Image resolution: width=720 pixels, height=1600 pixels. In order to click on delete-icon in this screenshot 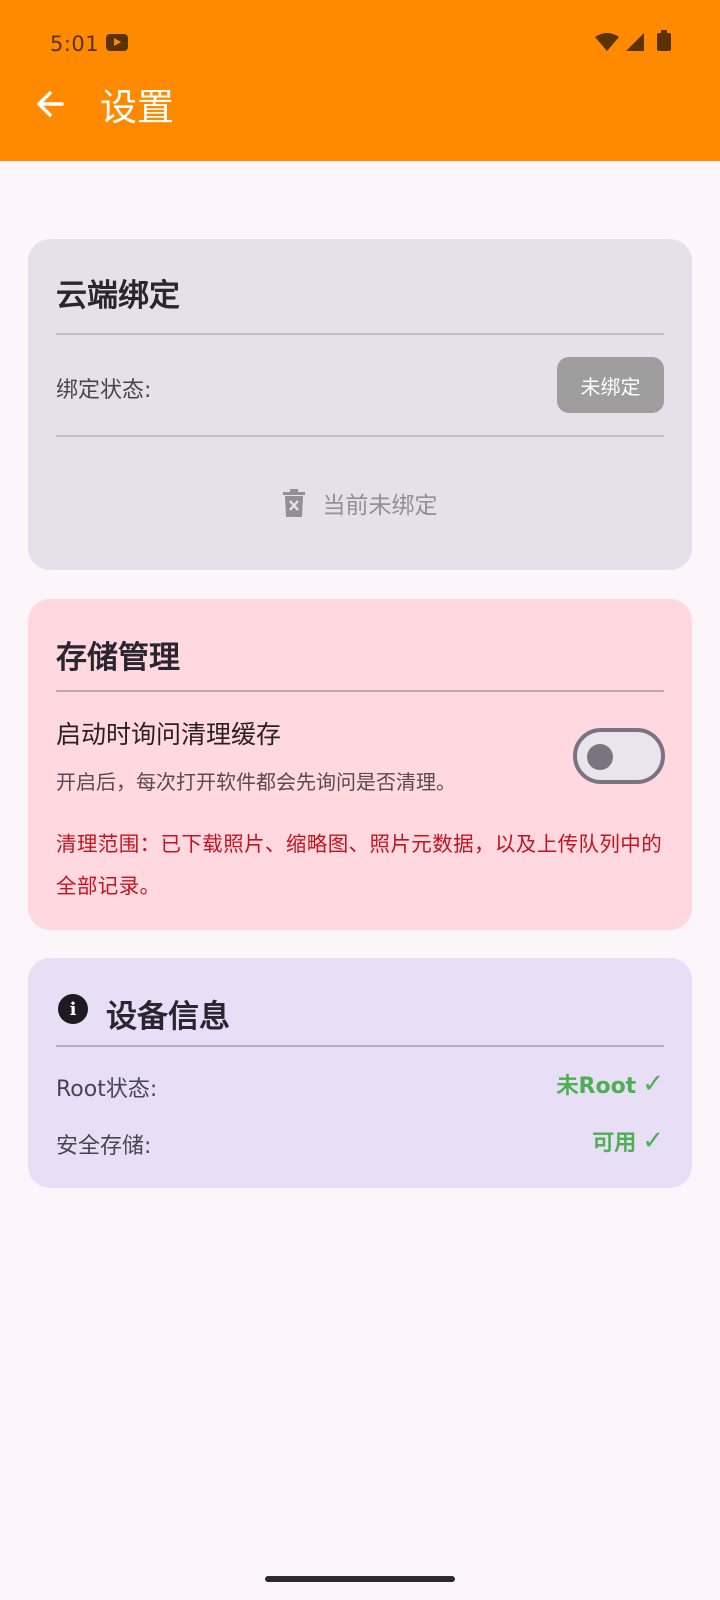, I will do `click(293, 503)`.